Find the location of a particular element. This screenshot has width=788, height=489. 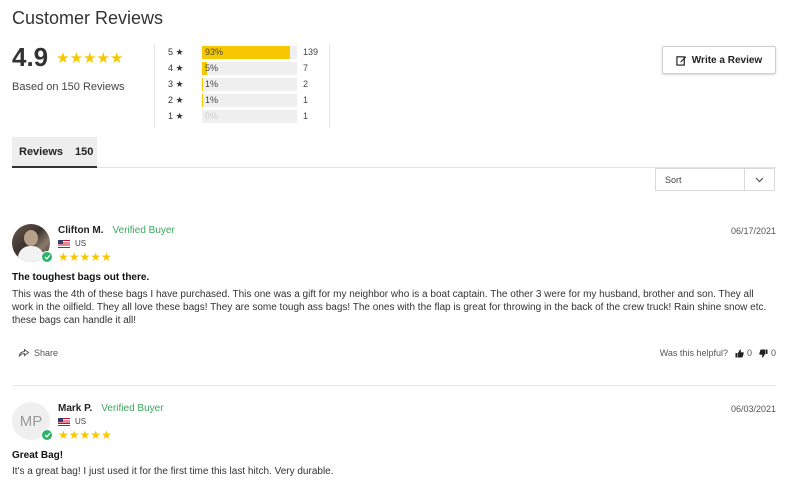

histogram-row-1: 1 ★ 0% 1 is located at coordinates (248, 116).